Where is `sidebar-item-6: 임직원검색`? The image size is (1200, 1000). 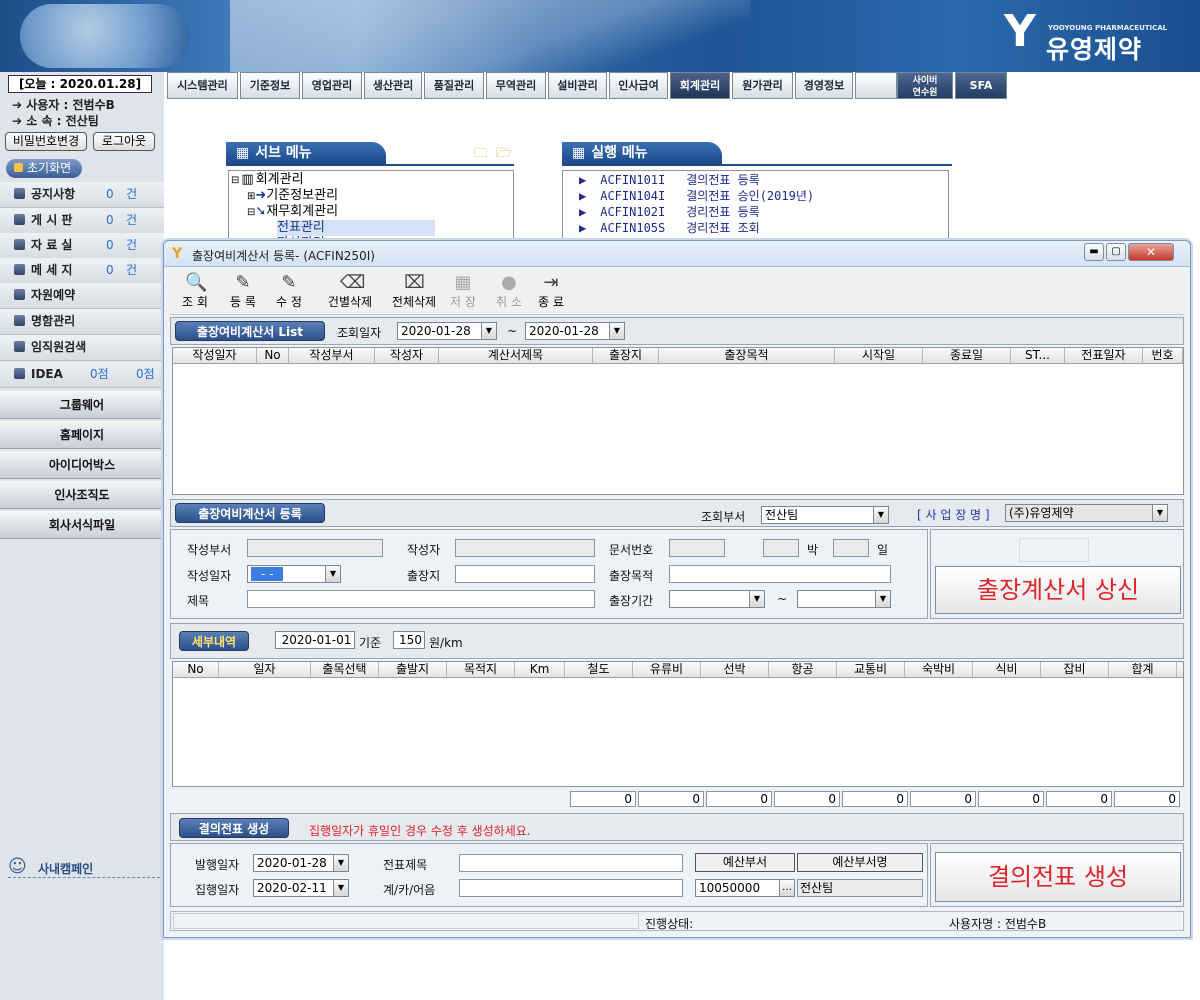 sidebar-item-6: 임직원검색 is located at coordinates (82, 348).